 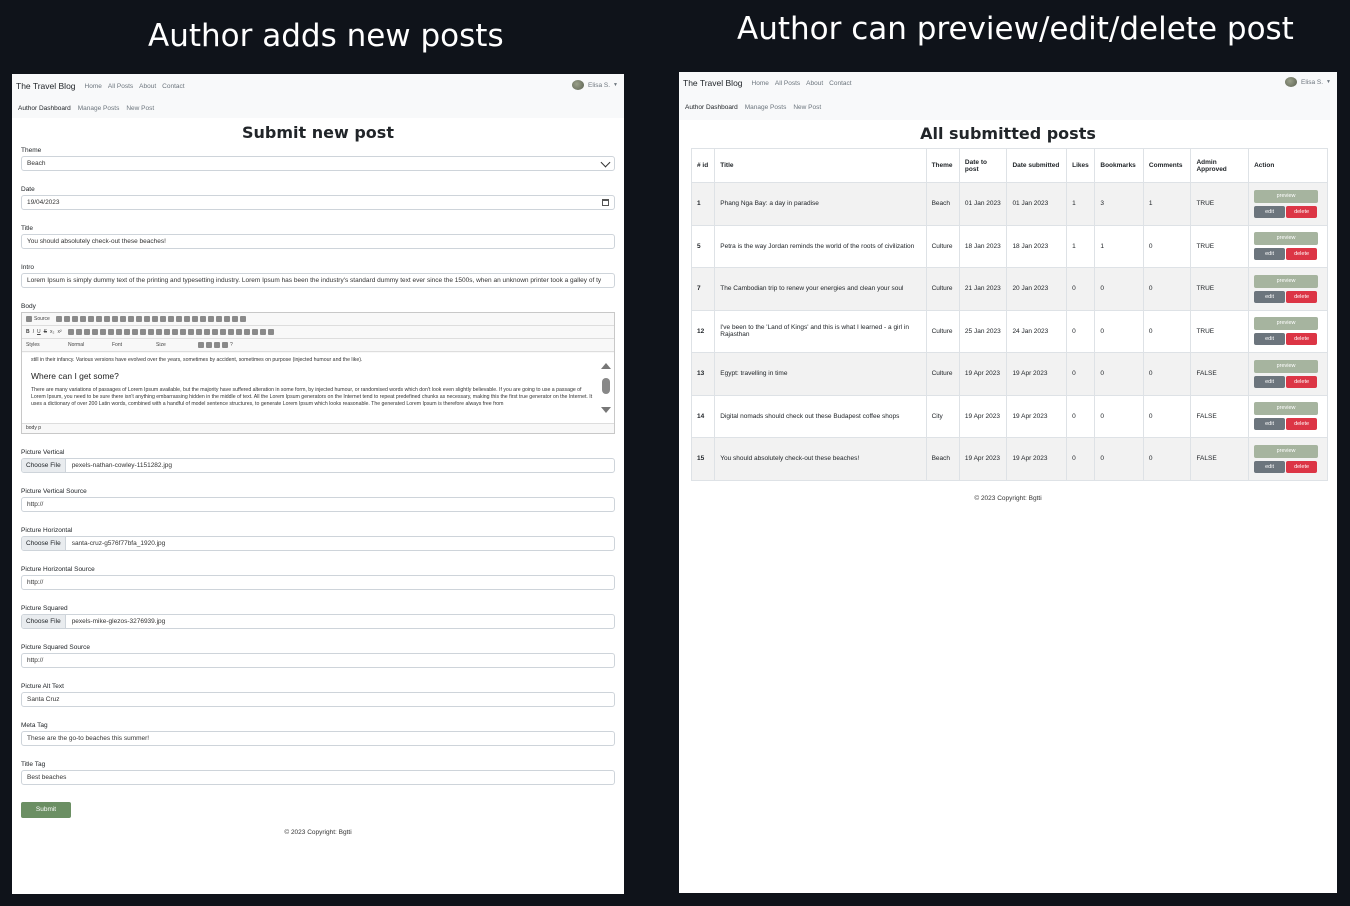 What do you see at coordinates (606, 410) in the screenshot?
I see `scroll-down-icon` at bounding box center [606, 410].